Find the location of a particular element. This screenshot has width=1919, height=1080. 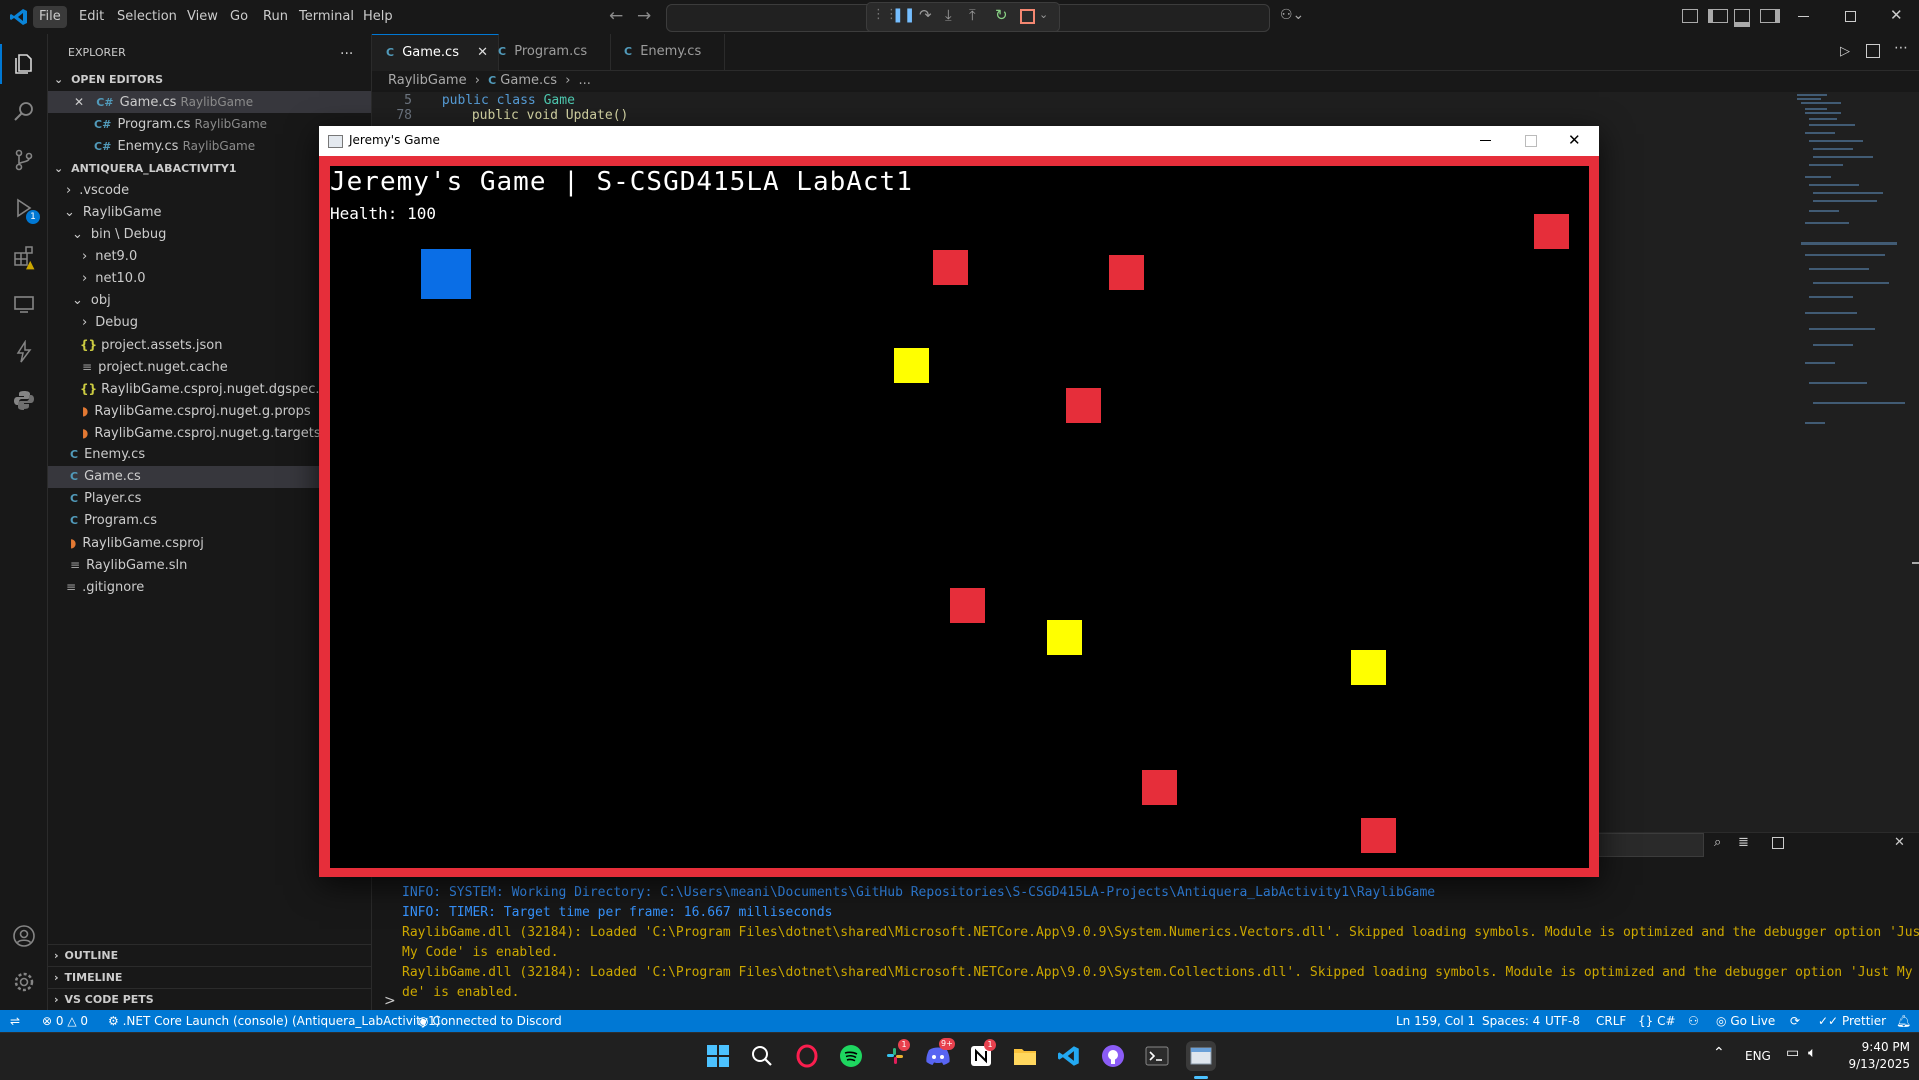

console-input is located at coordinates (1150, 1002).